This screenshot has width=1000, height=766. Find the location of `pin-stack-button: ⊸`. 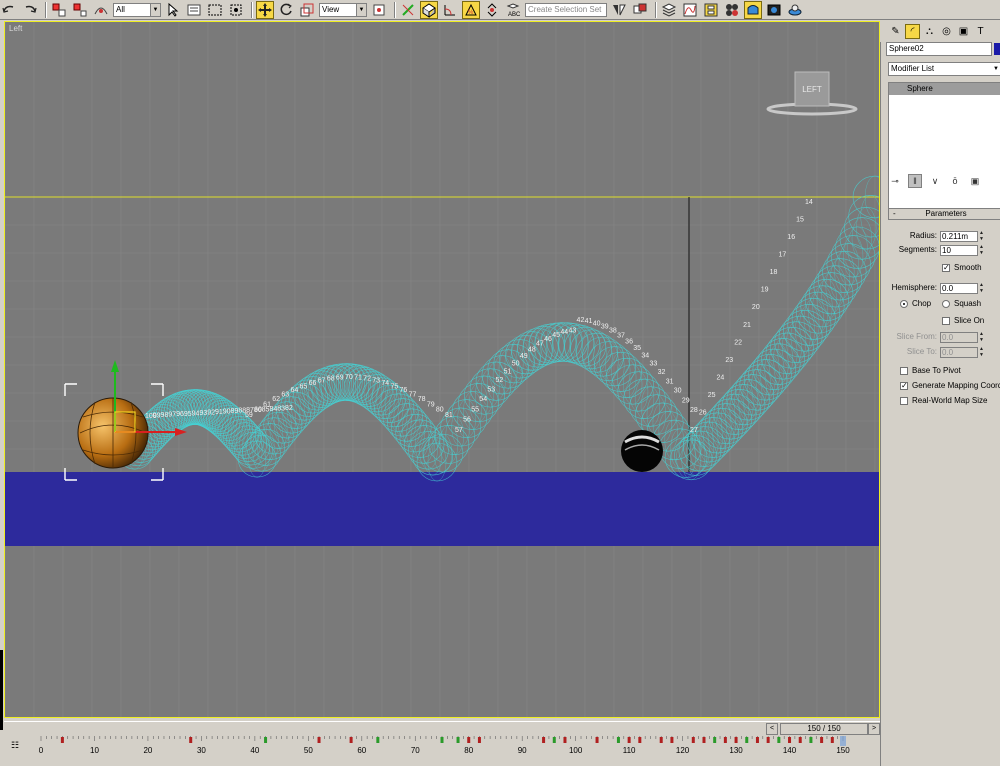

pin-stack-button: ⊸ is located at coordinates (895, 181).